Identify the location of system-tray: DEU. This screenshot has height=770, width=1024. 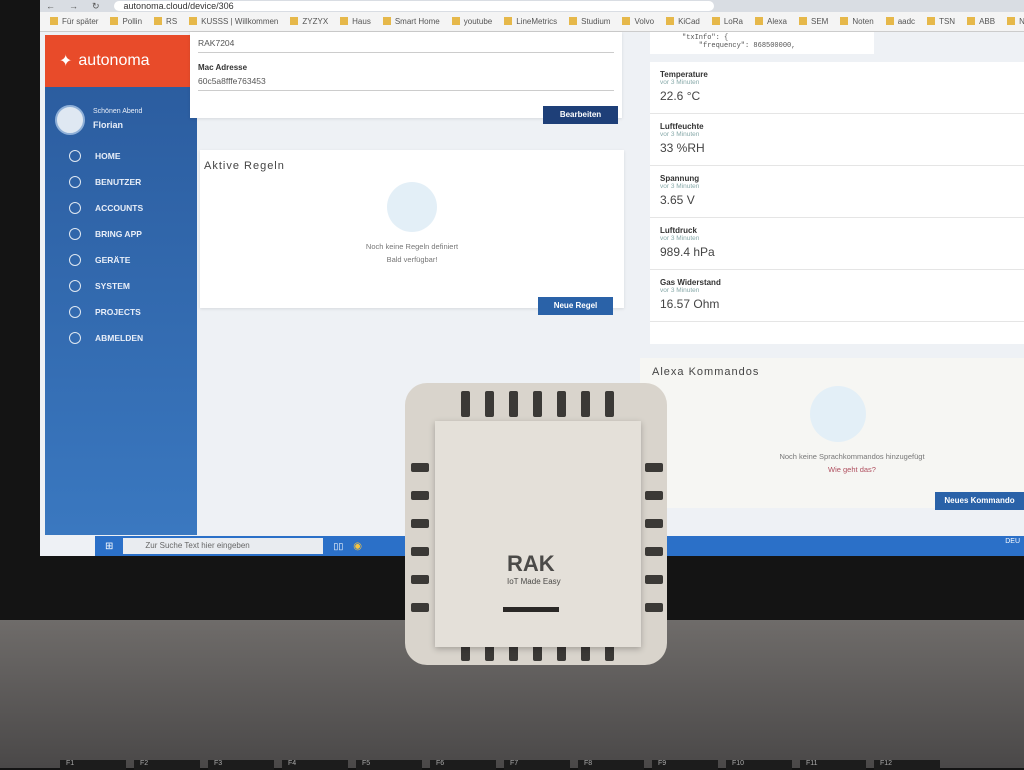
(1012, 541).